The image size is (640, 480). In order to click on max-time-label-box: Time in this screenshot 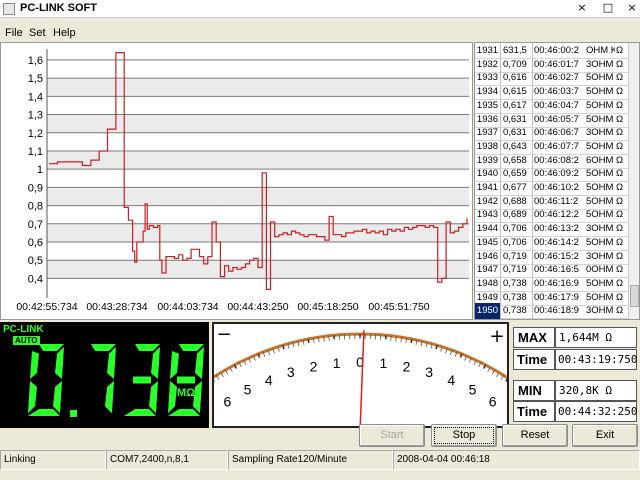, I will do `click(534, 359)`.